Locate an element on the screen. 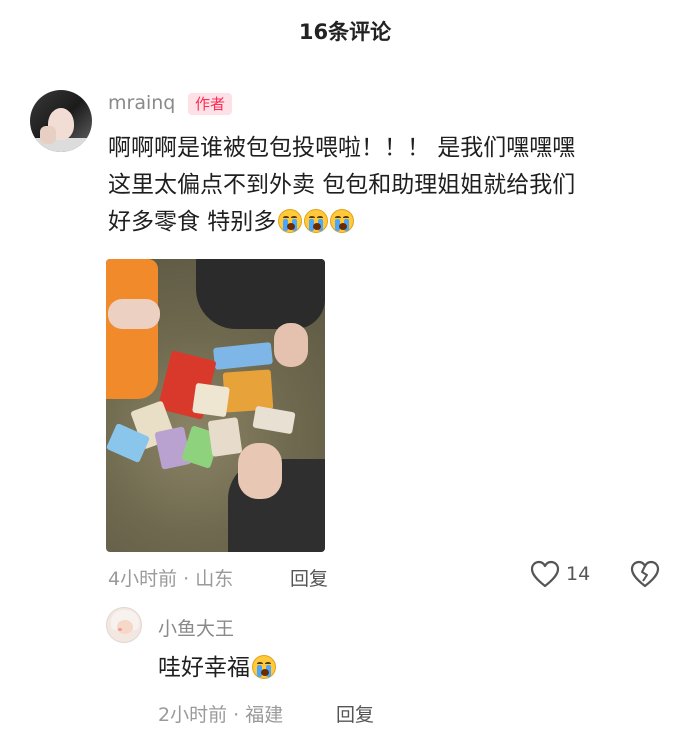 This screenshot has height=729, width=690. photo-hand-left is located at coordinates (134, 314).